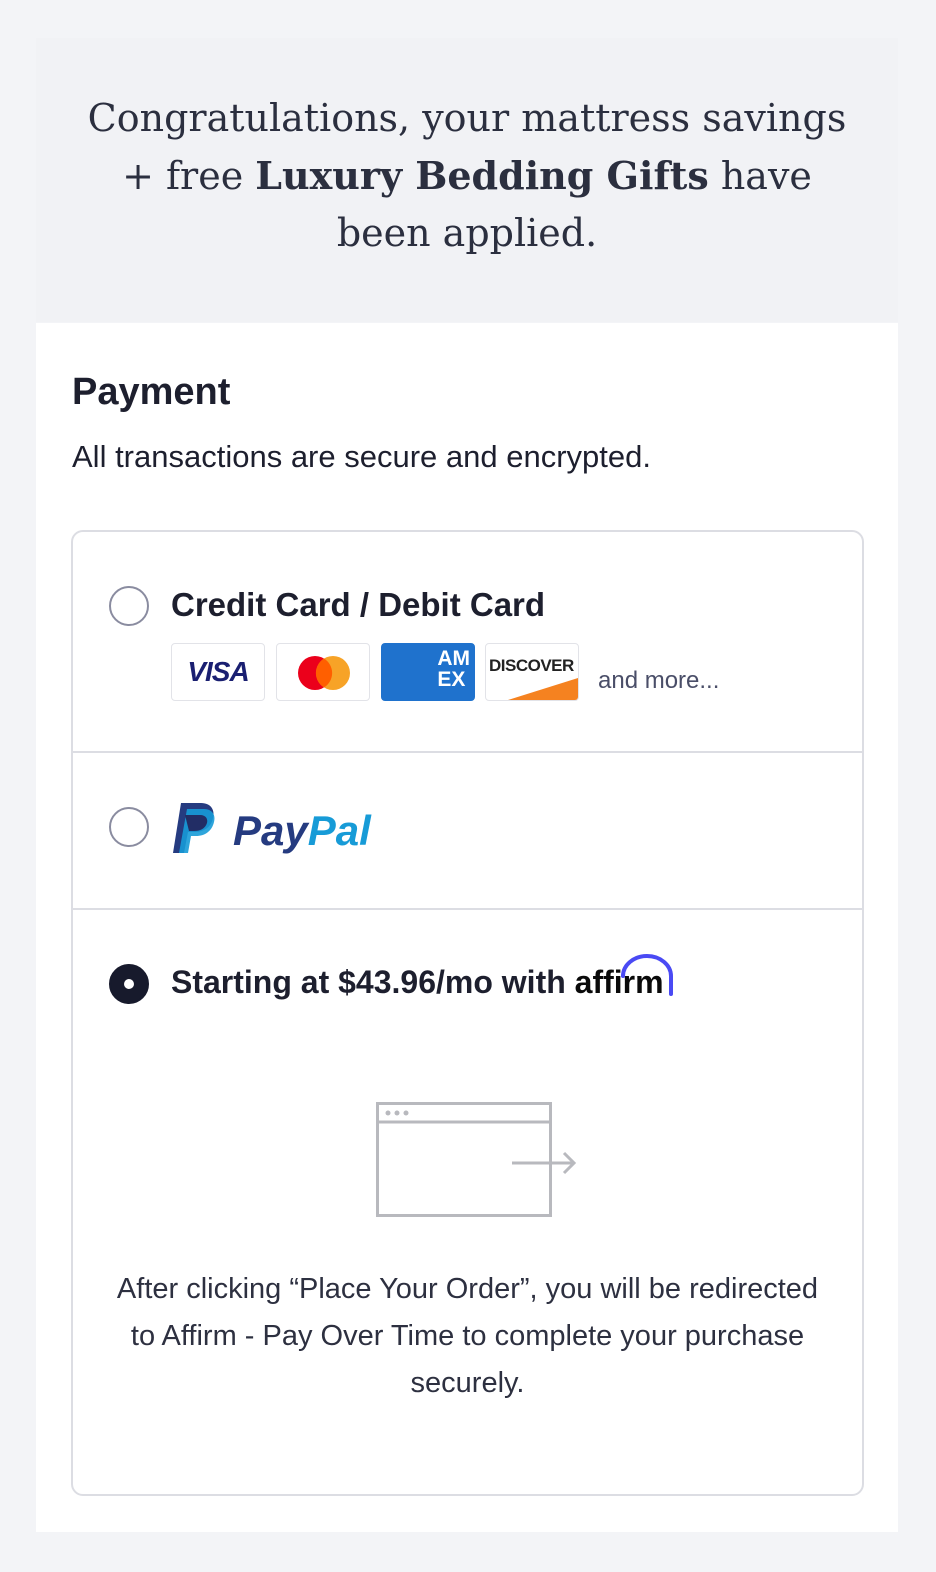 This screenshot has width=936, height=1572. Describe the element at coordinates (476, 1159) in the screenshot. I see `browser-redirect-icon` at that location.